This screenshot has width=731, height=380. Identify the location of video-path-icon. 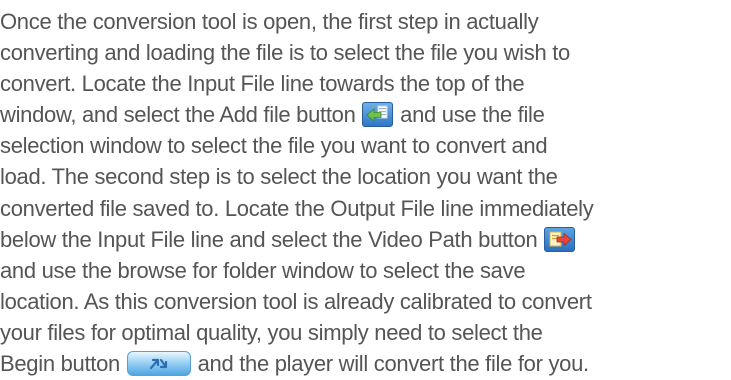
(560, 239).